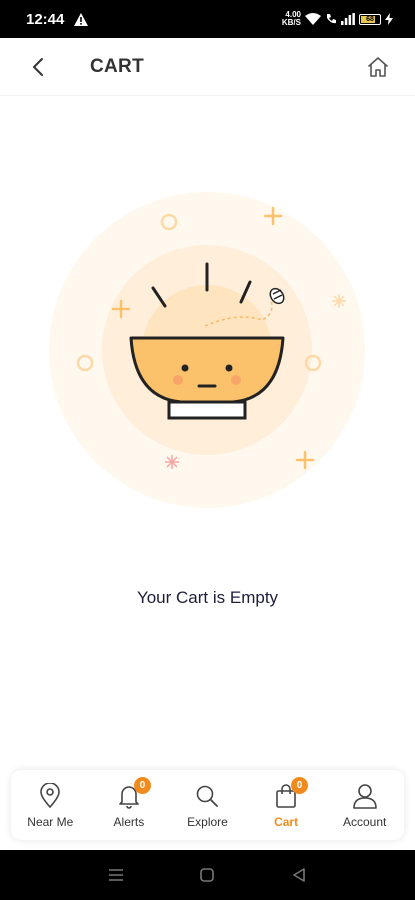 The height and width of the screenshot is (900, 415). I want to click on nav-near-me: Near Me, so click(50, 805).